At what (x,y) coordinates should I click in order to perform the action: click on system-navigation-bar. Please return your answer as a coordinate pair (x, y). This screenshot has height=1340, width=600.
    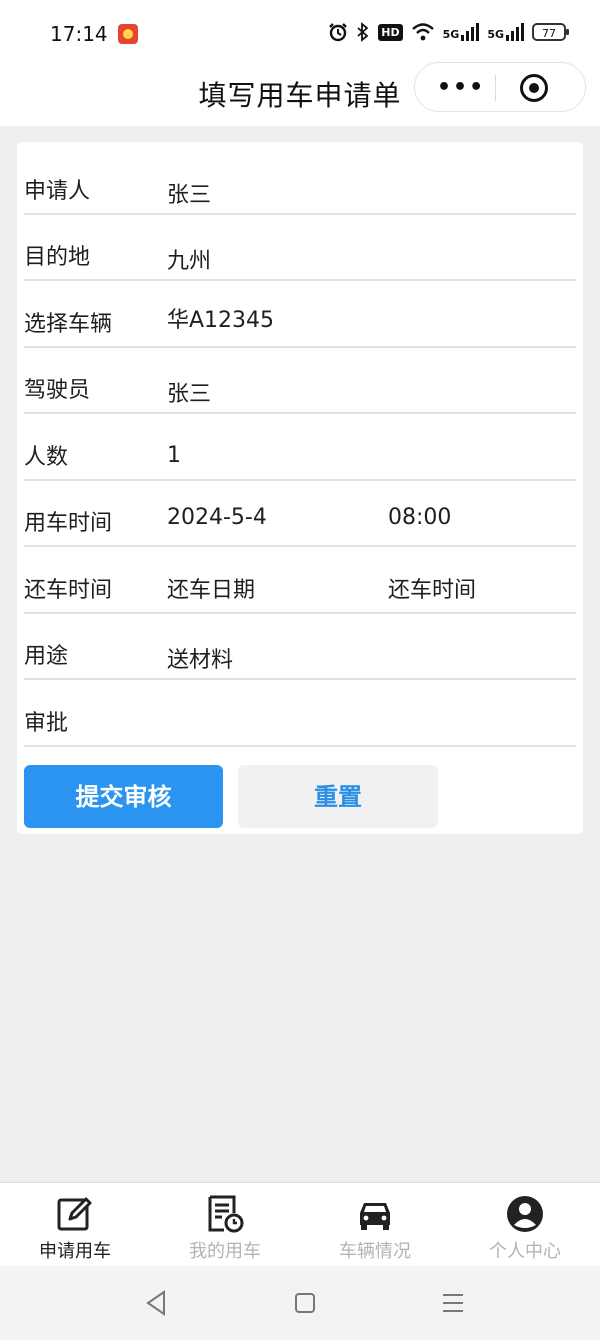
    Looking at the image, I should click on (300, 1303).